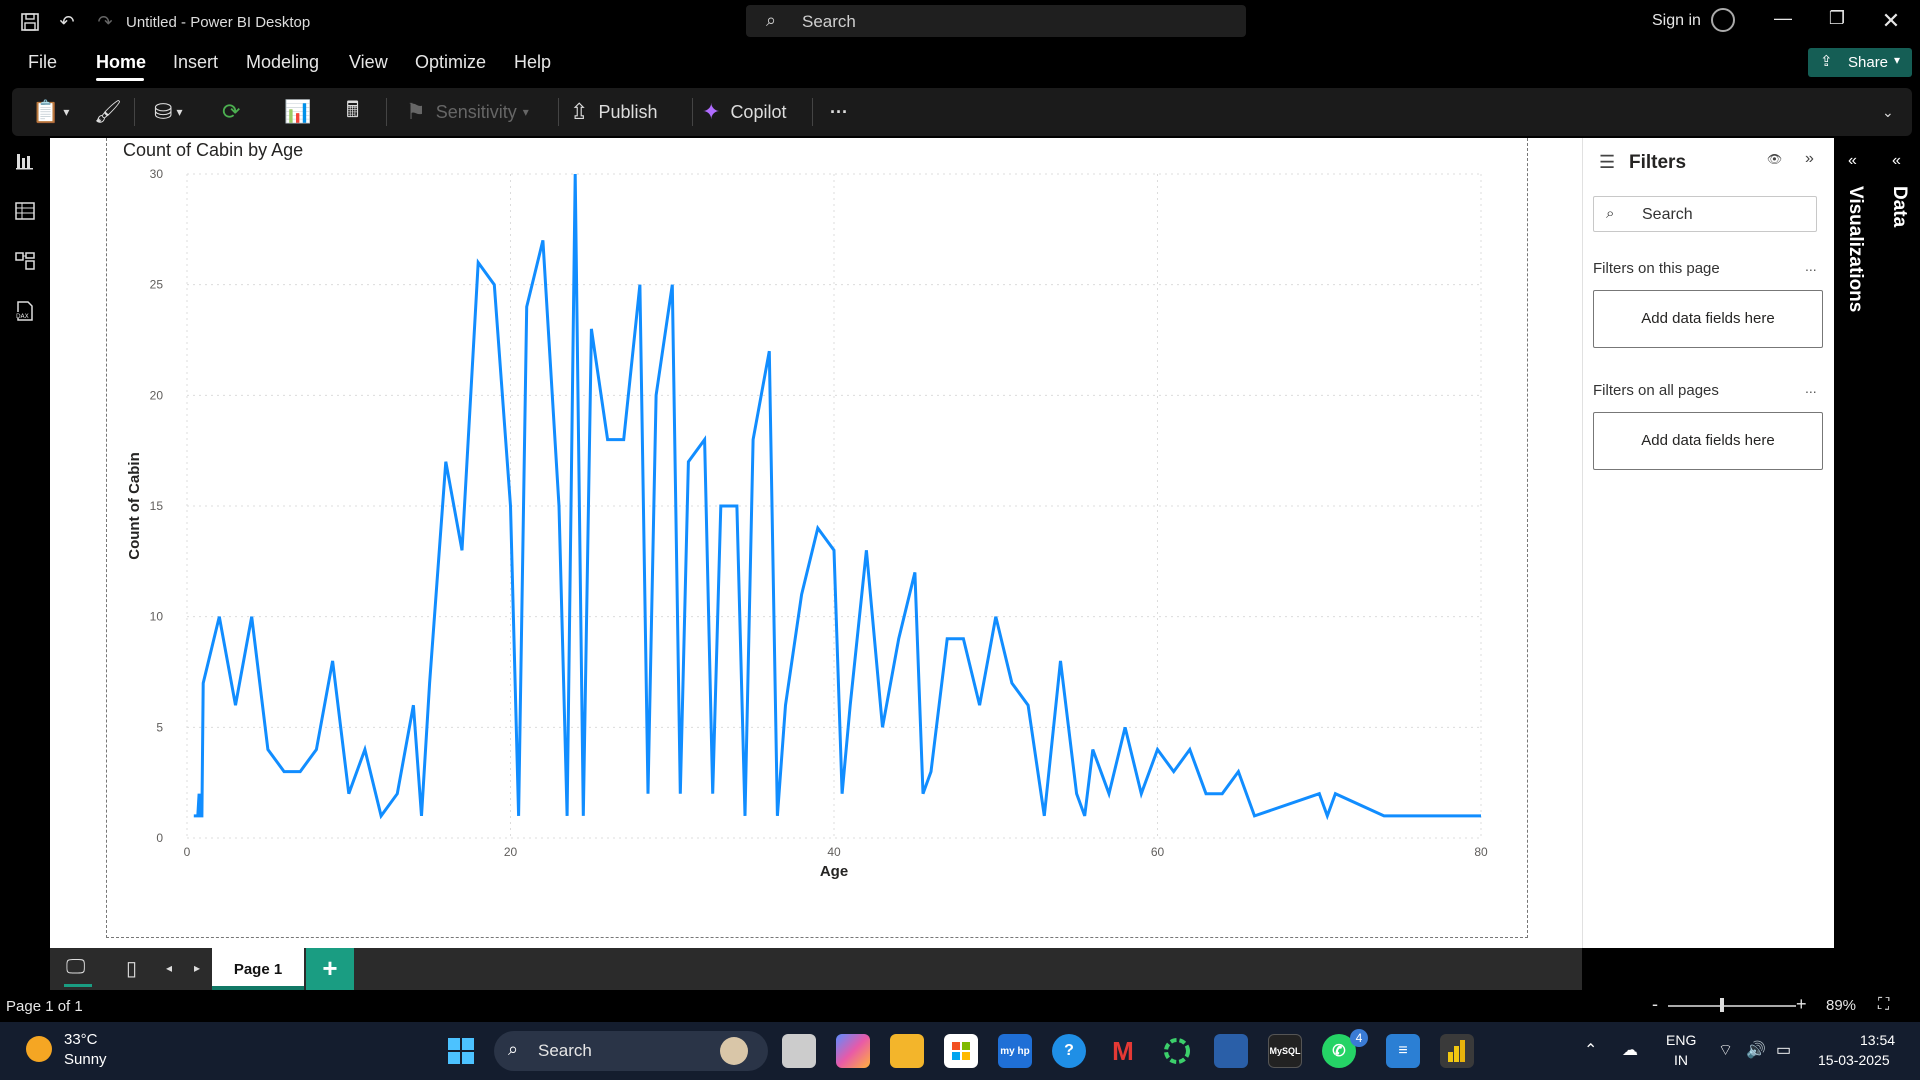  I want to click on zoom-out-button: -, so click(1655, 1004).